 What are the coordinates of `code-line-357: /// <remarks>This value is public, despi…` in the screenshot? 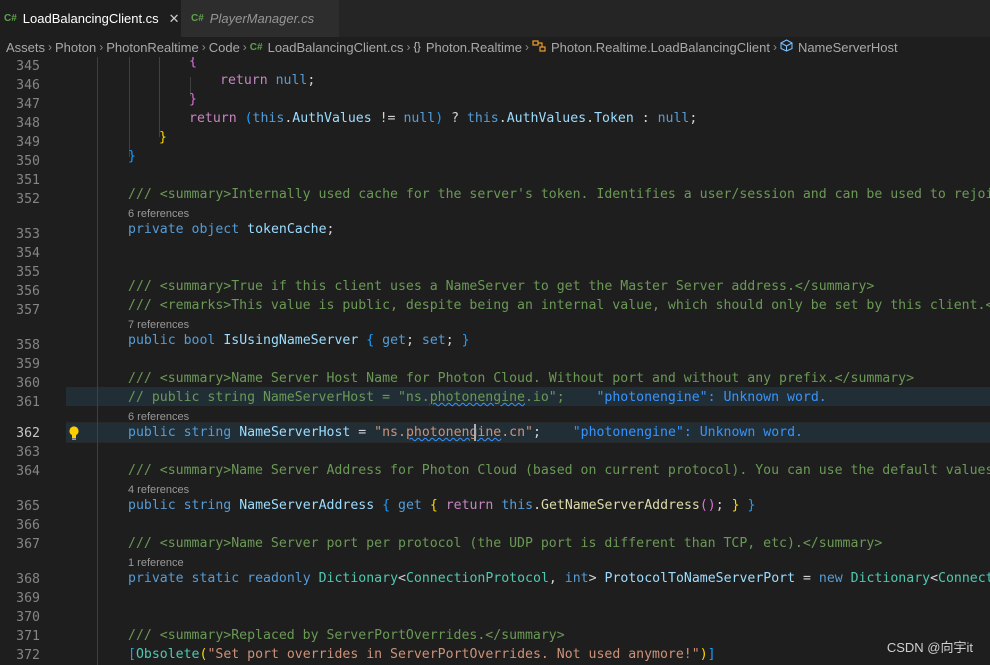 It's located at (559, 305).